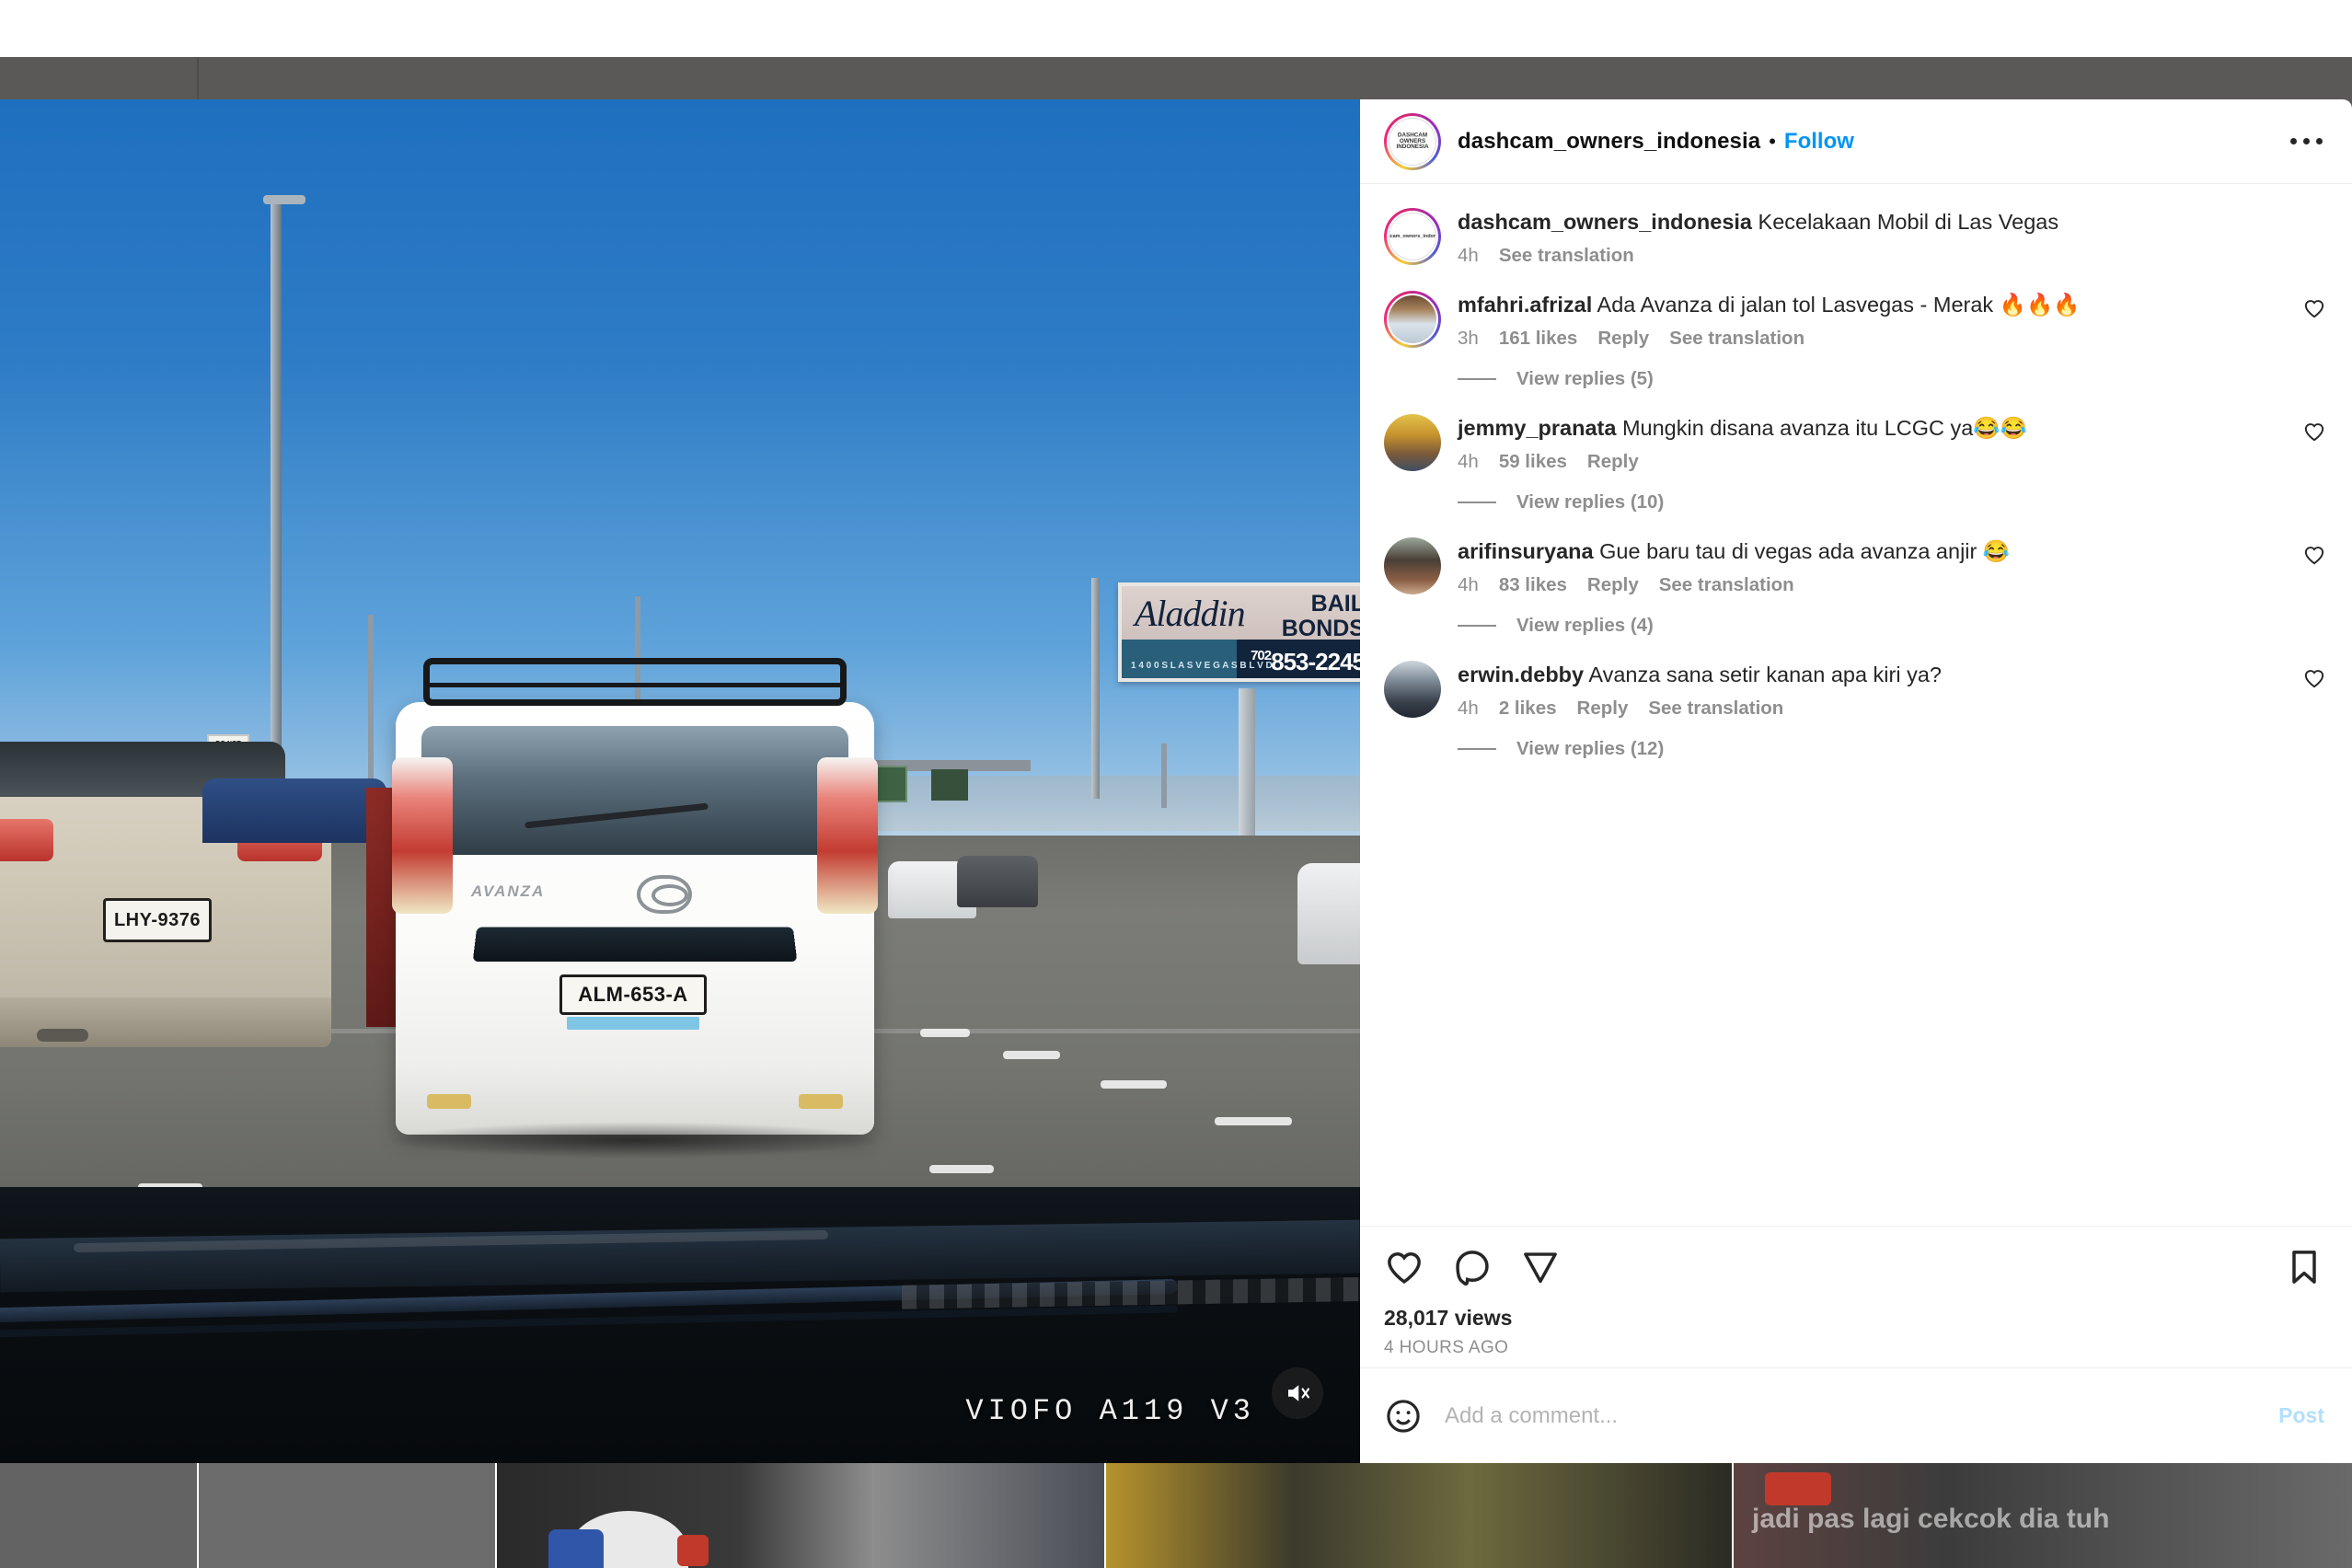 The image size is (2352, 1568). What do you see at coordinates (1537, 428) in the screenshot?
I see `comment-username: jemmy_pranata` at bounding box center [1537, 428].